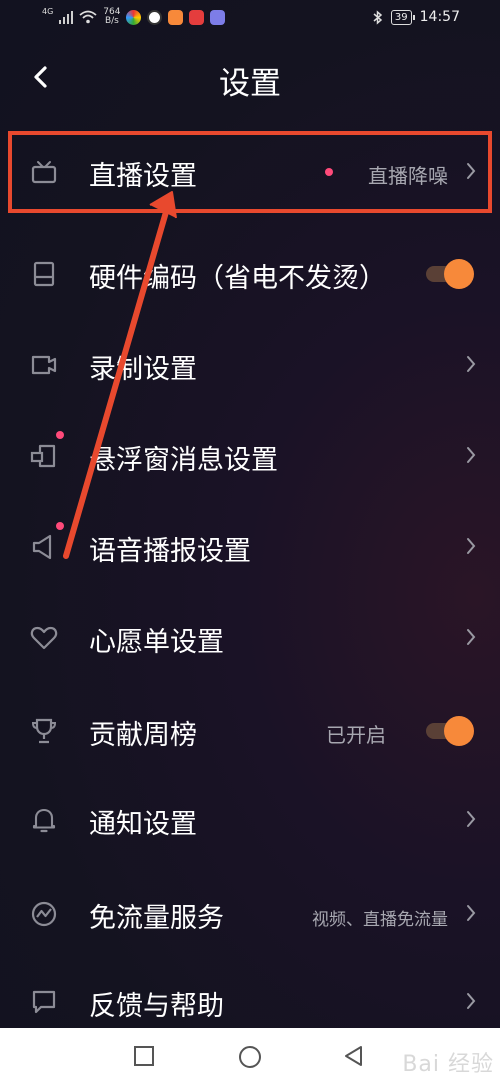 This screenshot has height=1084, width=500. What do you see at coordinates (250, 1057) in the screenshot?
I see `home-circle-icon` at bounding box center [250, 1057].